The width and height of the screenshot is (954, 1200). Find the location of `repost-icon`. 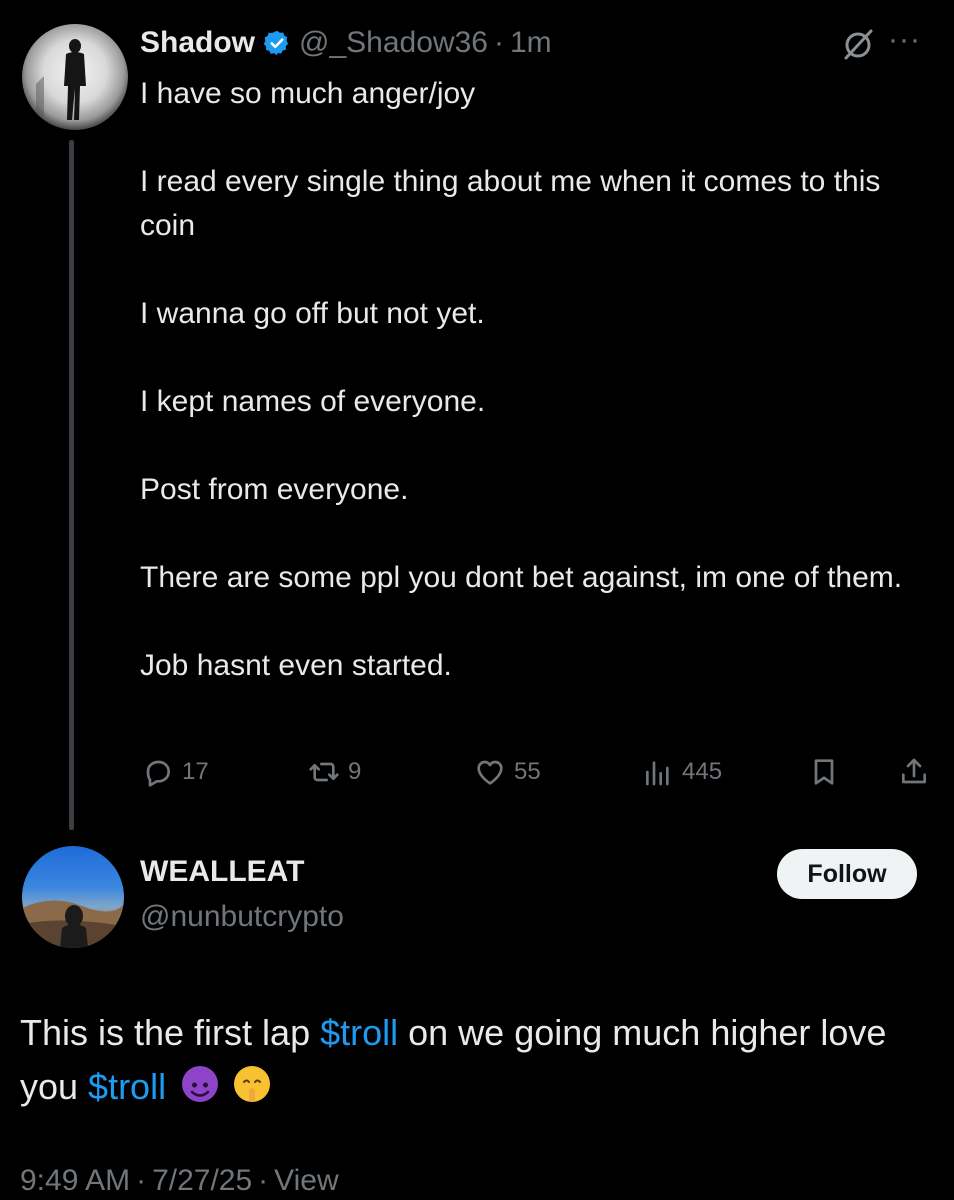

repost-icon is located at coordinates (324, 772).